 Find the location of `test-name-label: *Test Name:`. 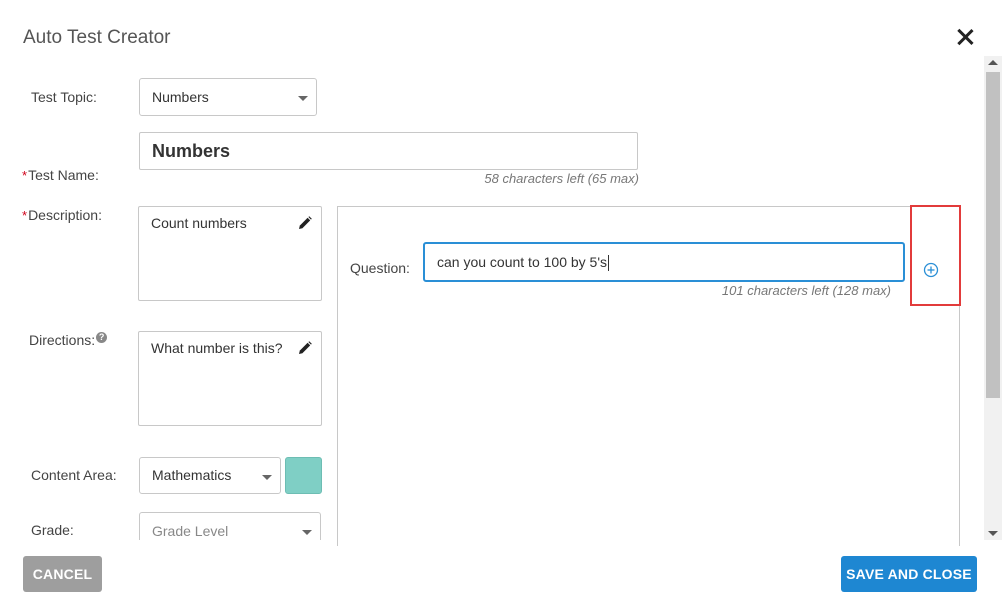

test-name-label: *Test Name: is located at coordinates (60, 175).